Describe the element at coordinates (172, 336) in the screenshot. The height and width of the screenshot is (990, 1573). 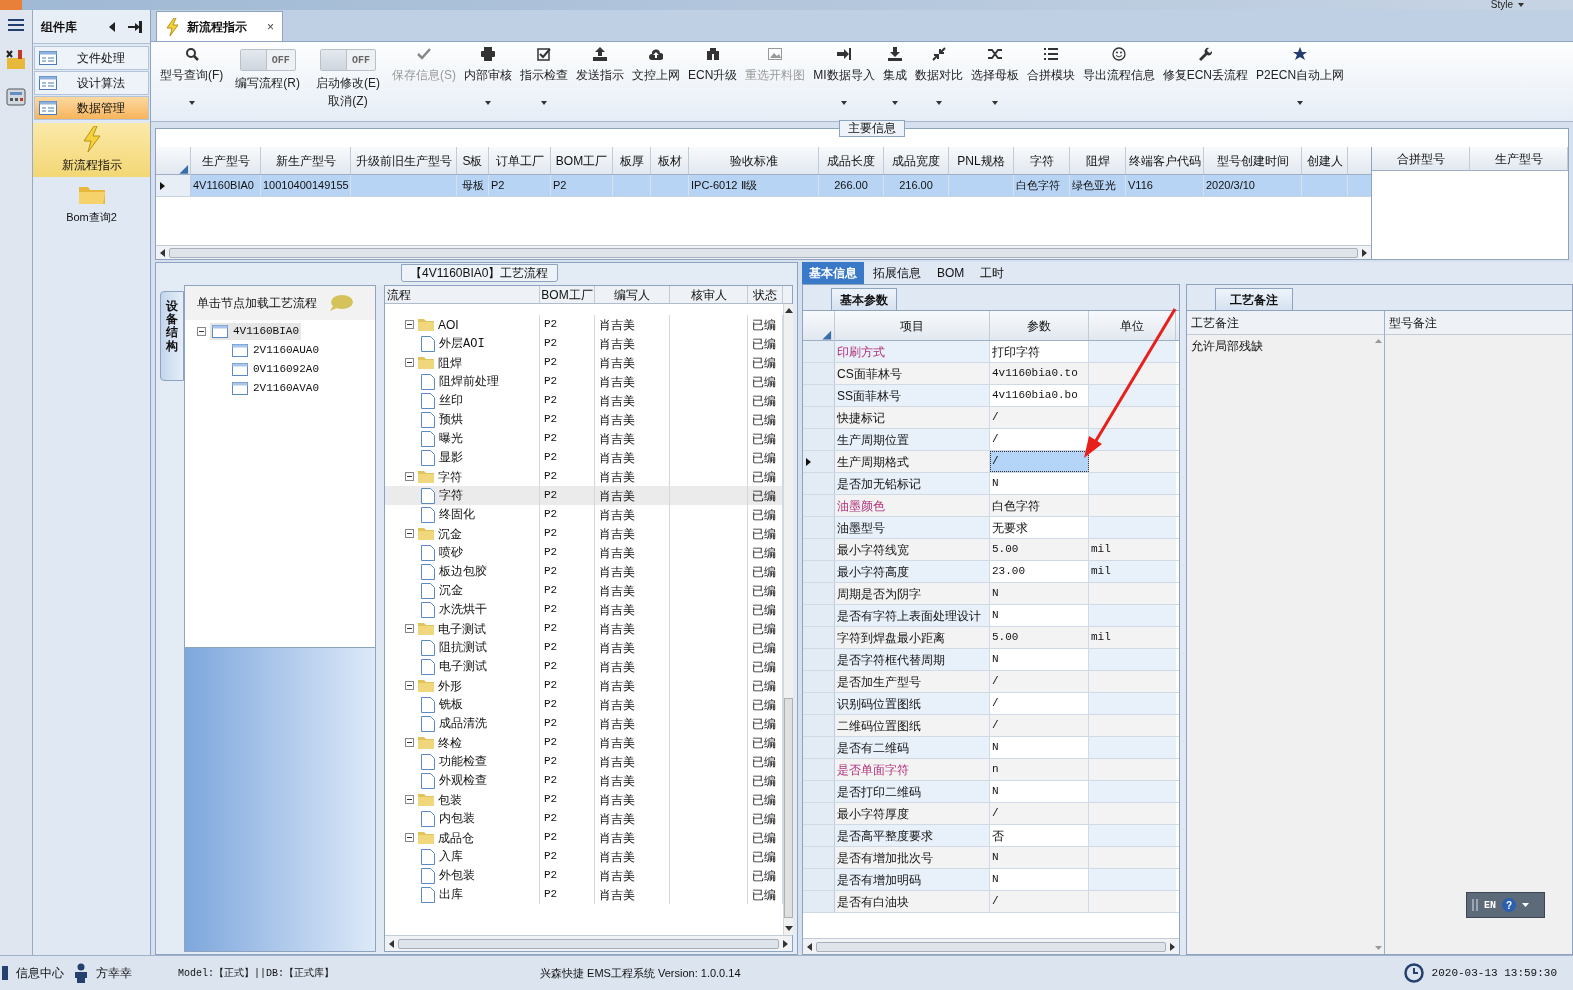
I see `side-tab: 设备结构` at that location.